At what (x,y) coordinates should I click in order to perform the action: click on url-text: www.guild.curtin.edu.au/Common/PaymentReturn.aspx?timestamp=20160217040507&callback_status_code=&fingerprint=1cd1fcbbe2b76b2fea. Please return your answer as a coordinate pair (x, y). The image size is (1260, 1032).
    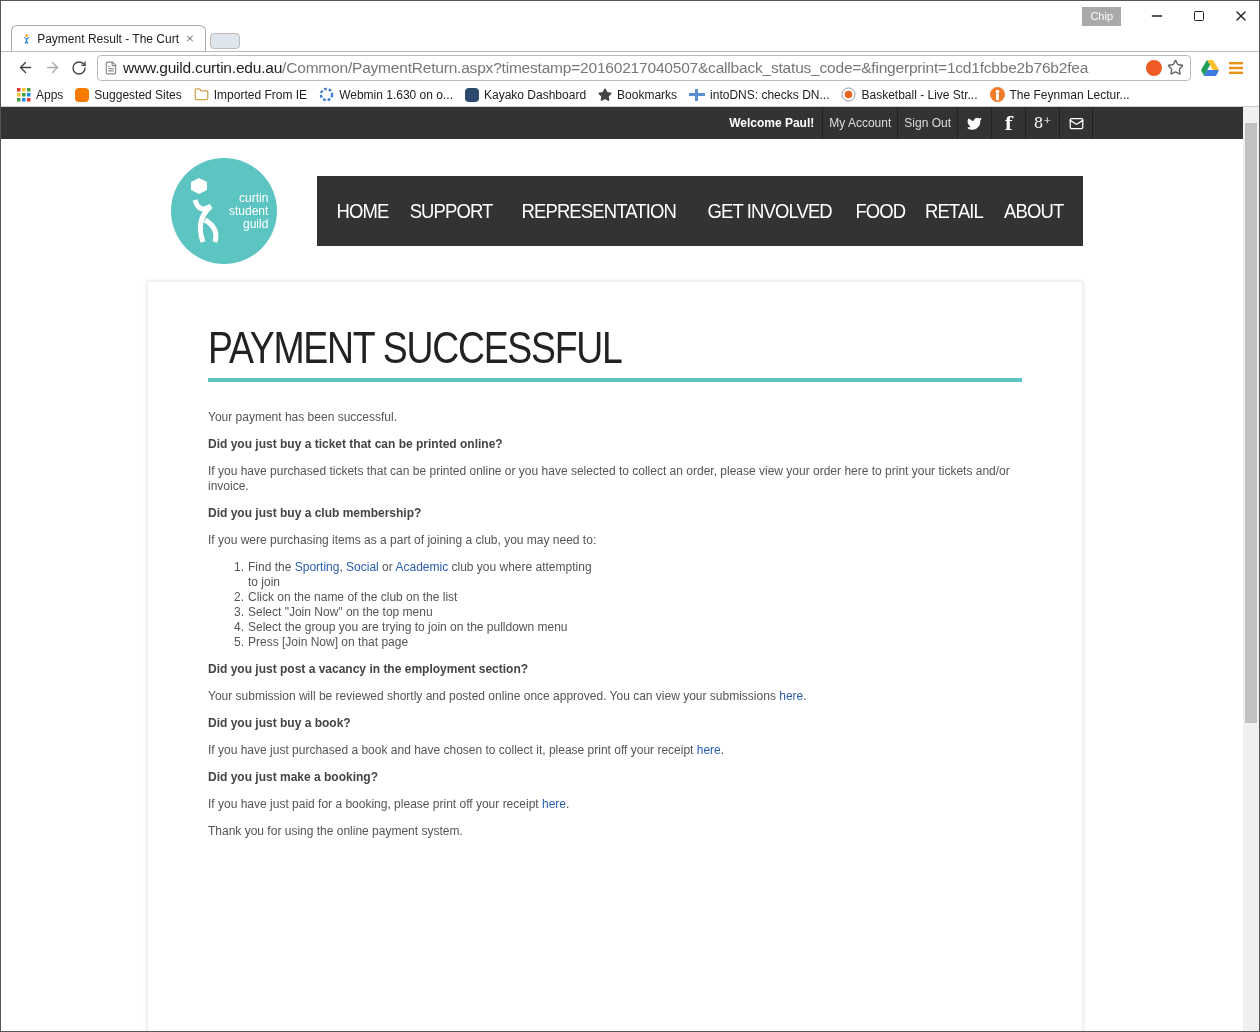
    Looking at the image, I should click on (606, 67).